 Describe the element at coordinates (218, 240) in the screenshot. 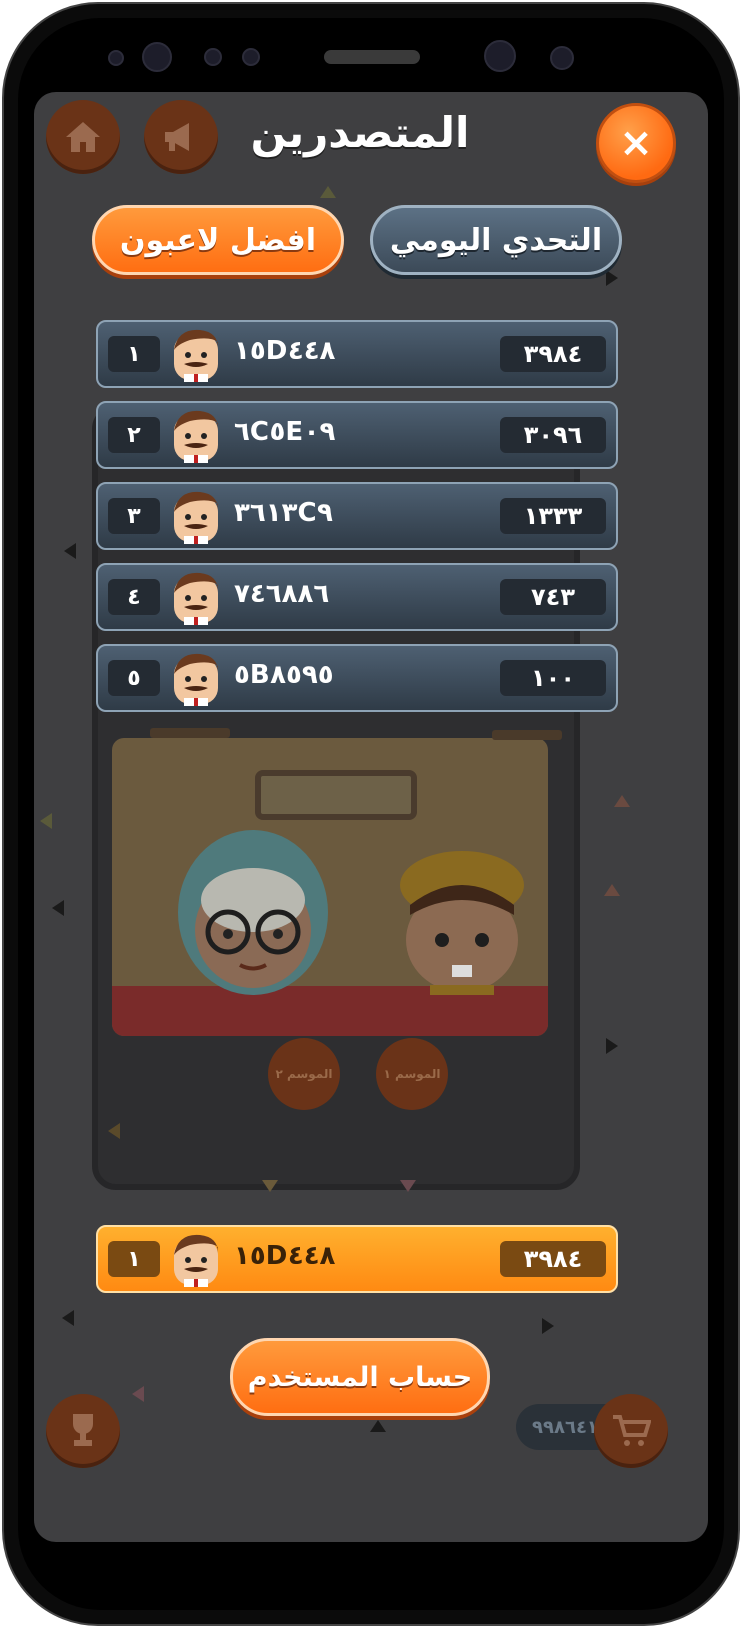

I see `tab-top-players: افضل لاعبون` at that location.